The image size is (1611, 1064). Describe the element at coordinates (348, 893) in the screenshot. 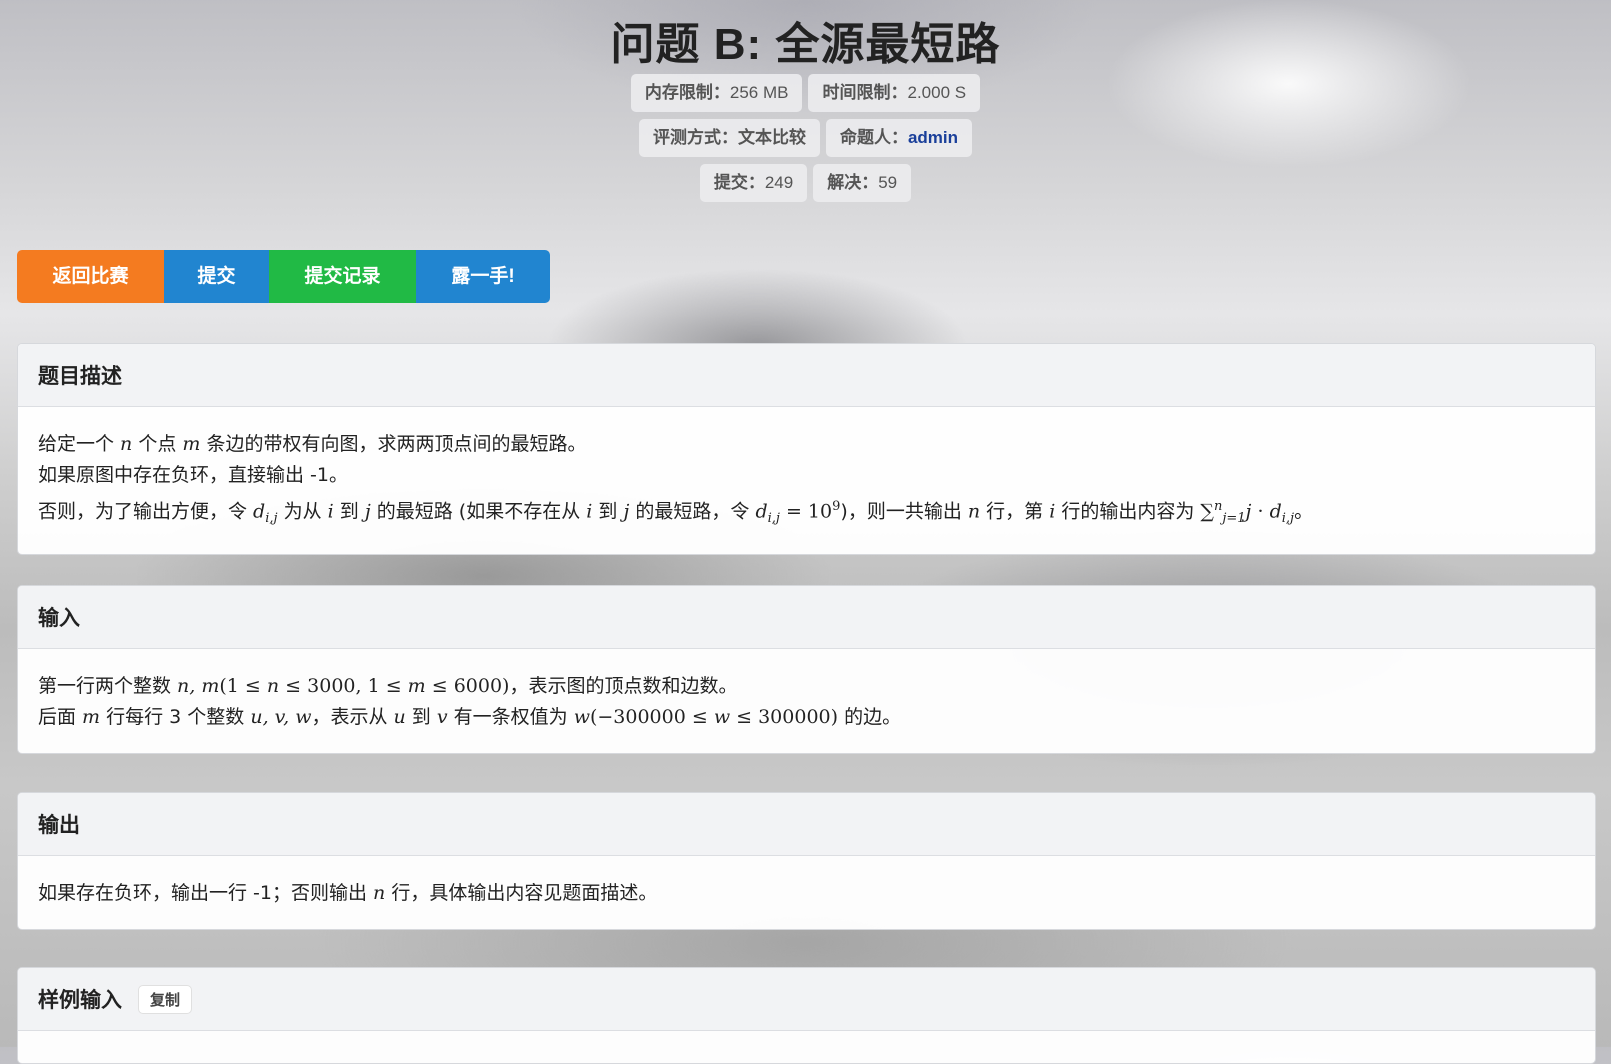

I see `output-line-1: 如果存在负环，输出一行 -1；否则输出 n 行，具体输出内容见题面描述。` at that location.